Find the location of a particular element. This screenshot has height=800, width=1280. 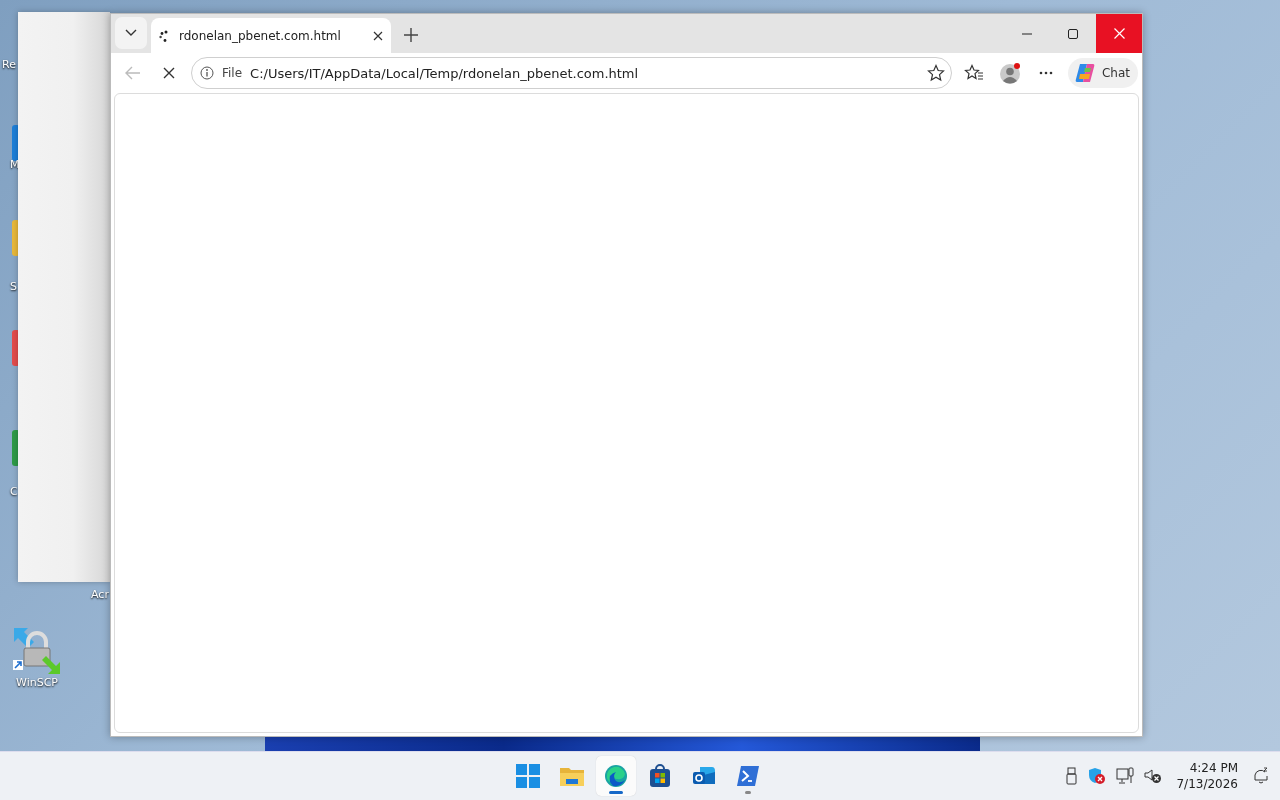

icon-label: C is located at coordinates (14, 491).